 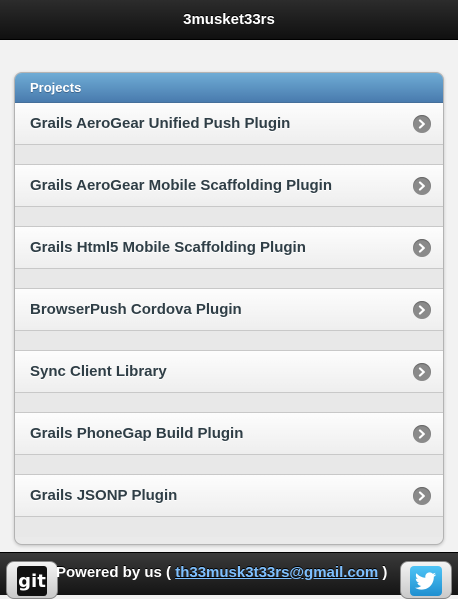 What do you see at coordinates (229, 372) in the screenshot?
I see `project-item: Sync Client Library` at bounding box center [229, 372].